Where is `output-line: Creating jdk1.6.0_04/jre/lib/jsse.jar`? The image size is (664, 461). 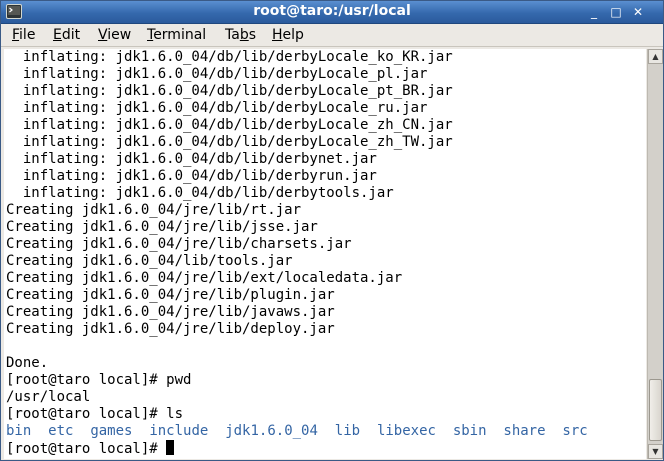
output-line: Creating jdk1.6.0_04/jre/lib/jsse.jar is located at coordinates (162, 227).